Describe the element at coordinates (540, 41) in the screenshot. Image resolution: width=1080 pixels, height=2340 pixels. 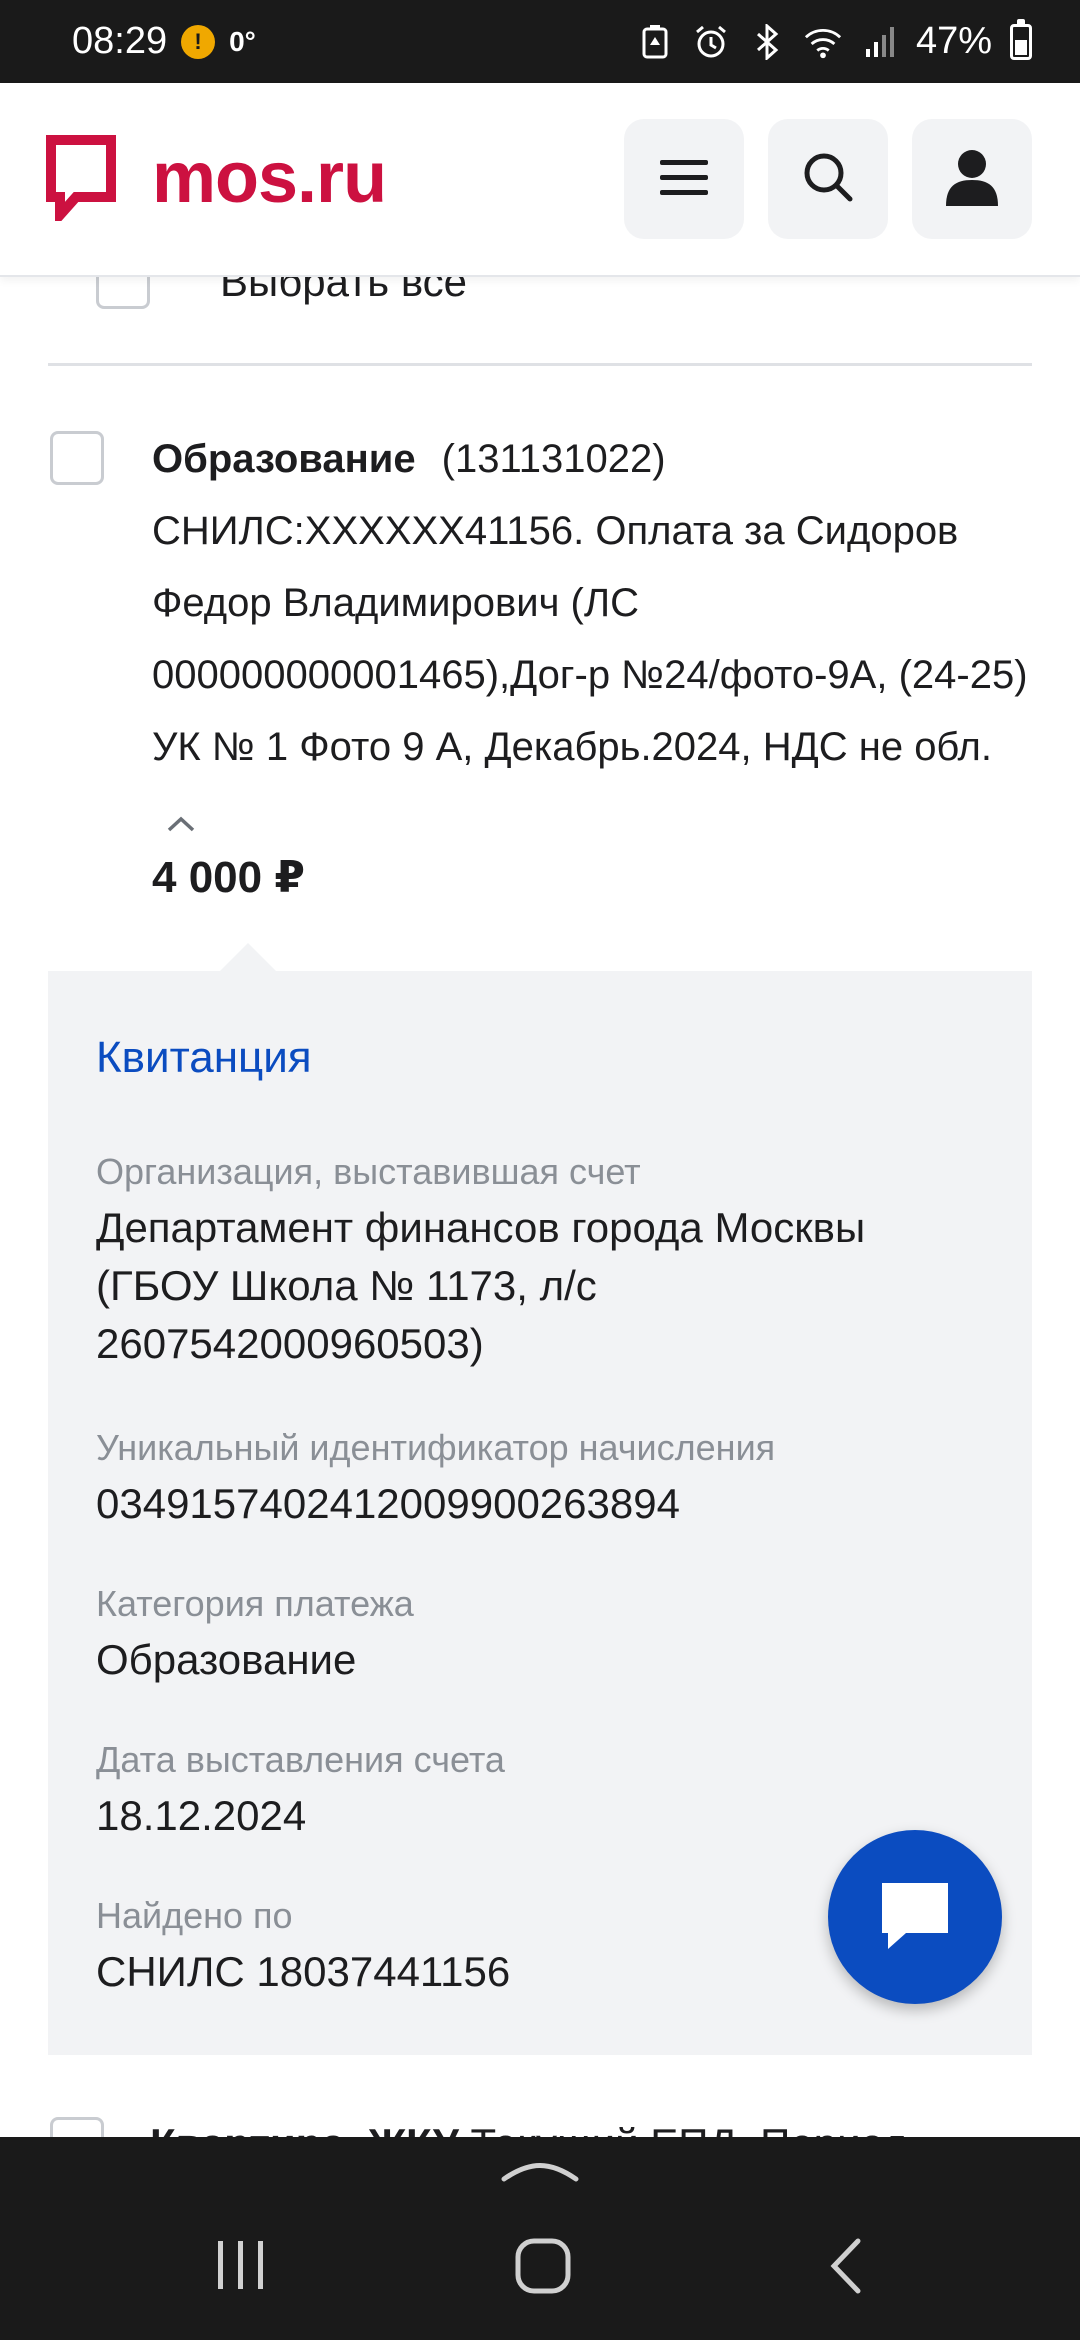
I see `status-bar: 08:29 ! 0° 47%` at that location.